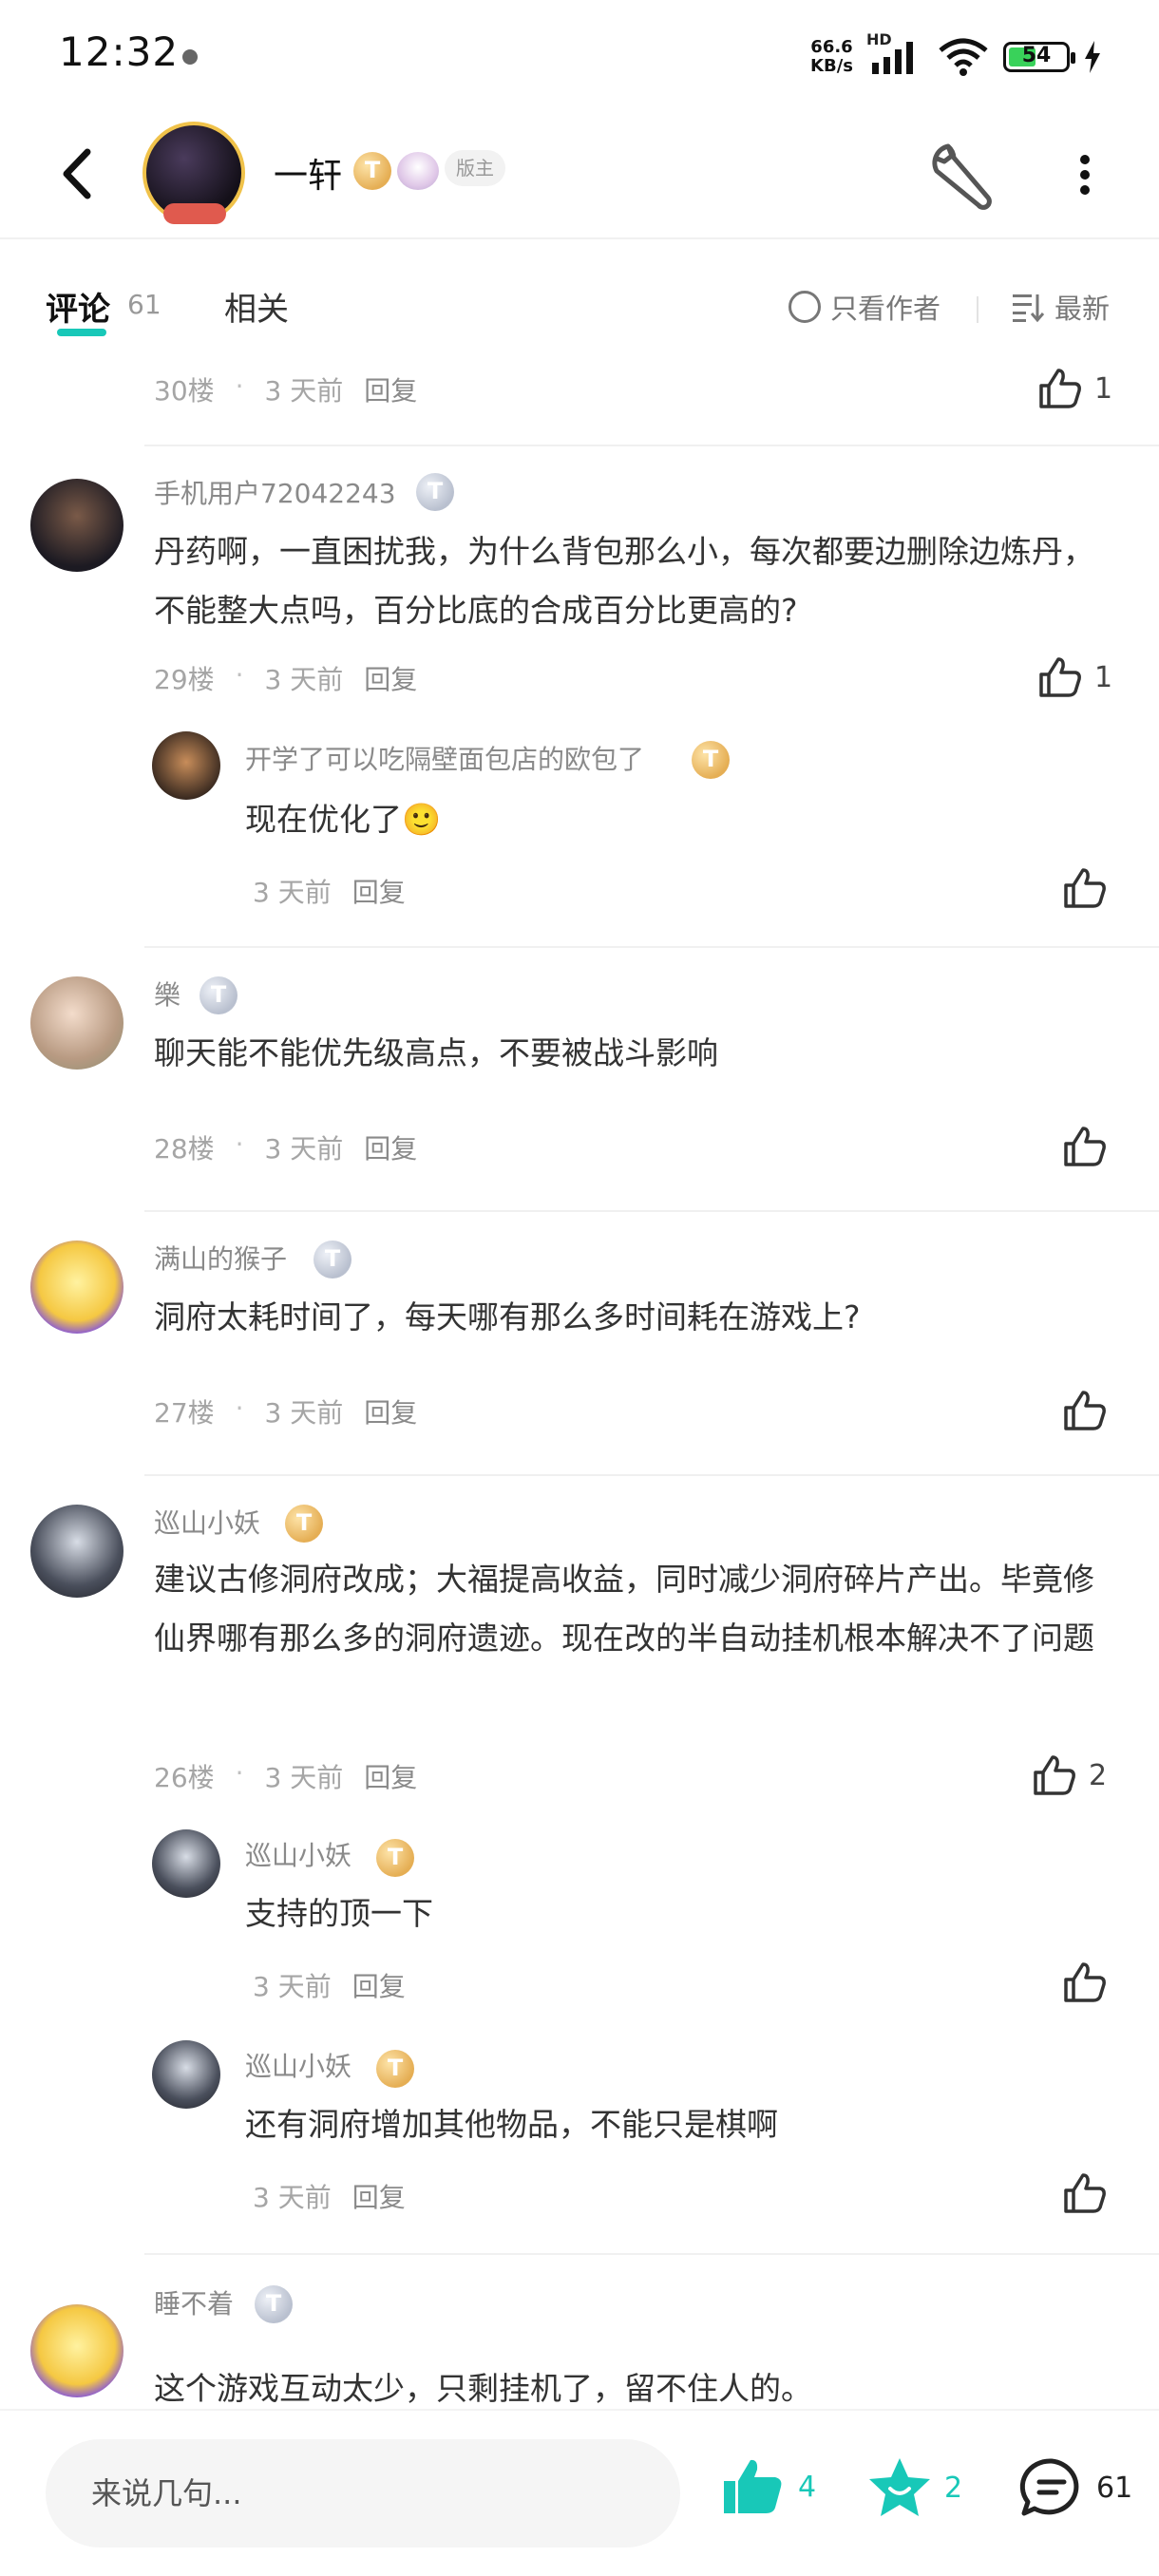 Image resolution: width=1159 pixels, height=2576 pixels. Describe the element at coordinates (78, 306) in the screenshot. I see `tab-comments: 评论` at that location.